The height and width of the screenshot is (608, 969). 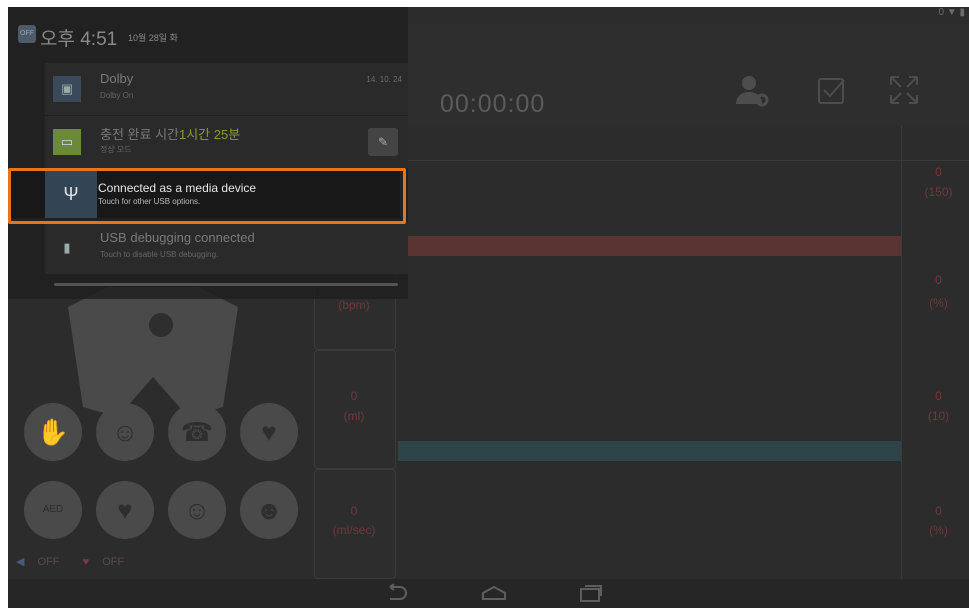 I want to click on recovery-icon: ☺, so click(x=197, y=510).